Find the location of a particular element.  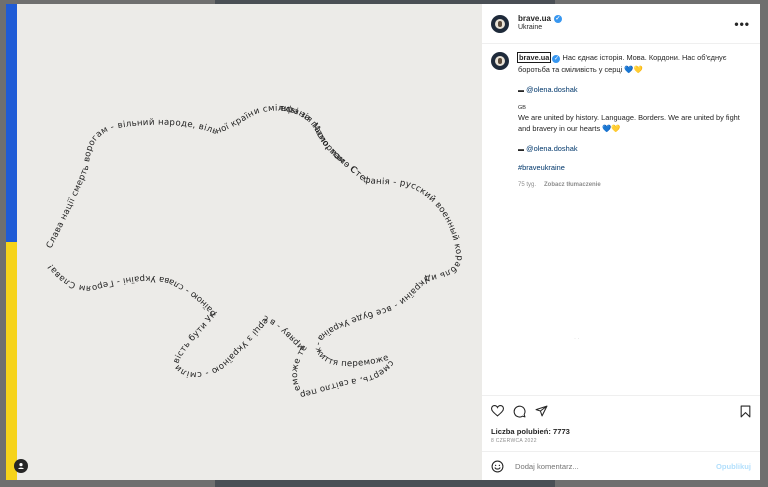

caption-age: 75 tyg. is located at coordinates (527, 184).